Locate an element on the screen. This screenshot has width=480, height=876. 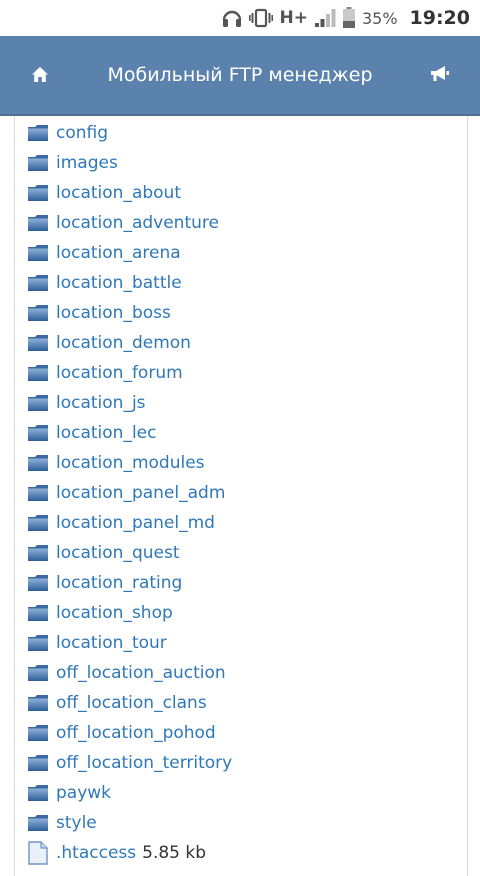
vibrate-icon is located at coordinates (261, 18).